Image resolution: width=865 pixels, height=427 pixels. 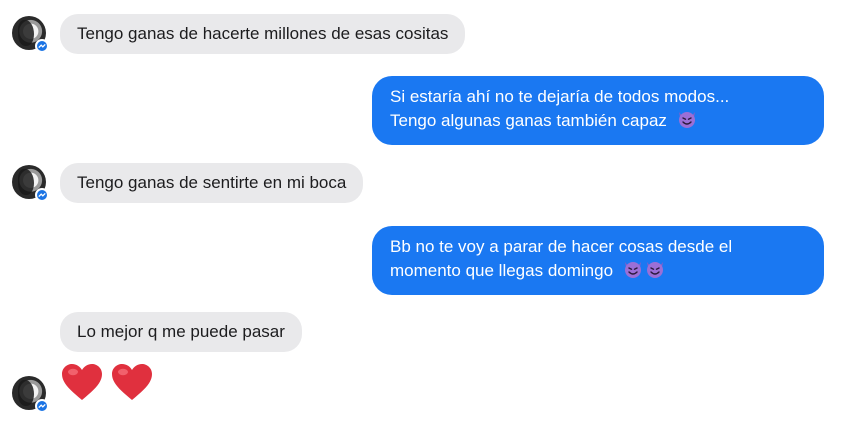 I want to click on message-bubble-incoming: Lo mejor q me puede pasar, so click(x=181, y=332).